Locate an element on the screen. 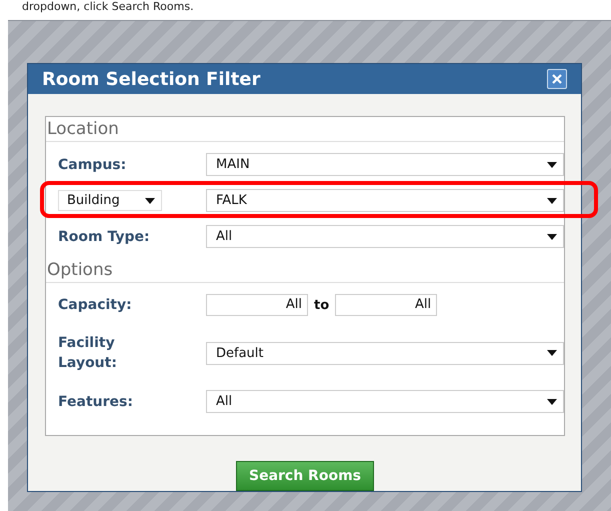 This screenshot has height=511, width=611. field-label: Capacity: is located at coordinates (95, 305).